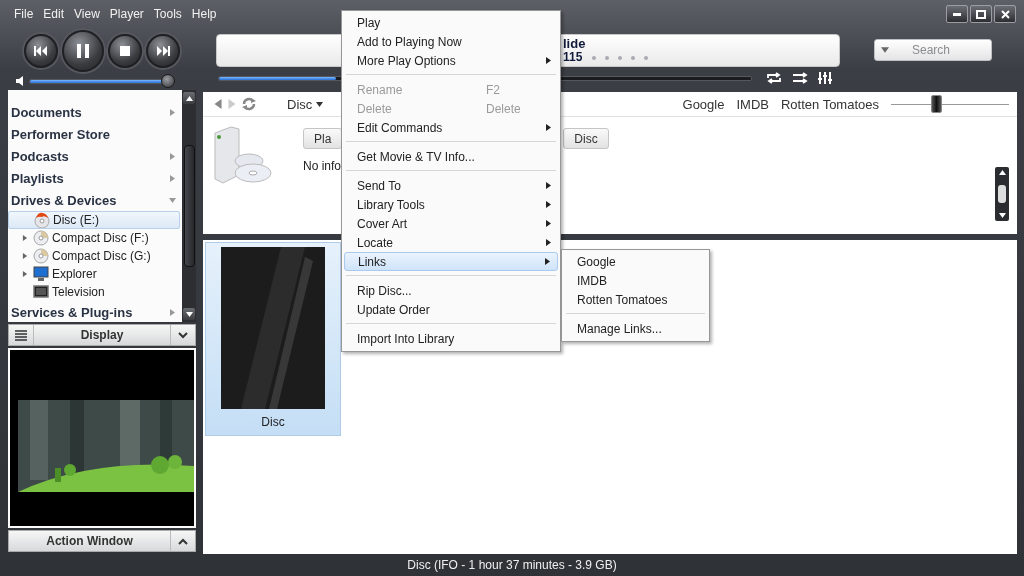 The width and height of the screenshot is (1024, 576). I want to click on maximize-icon, so click(981, 14).